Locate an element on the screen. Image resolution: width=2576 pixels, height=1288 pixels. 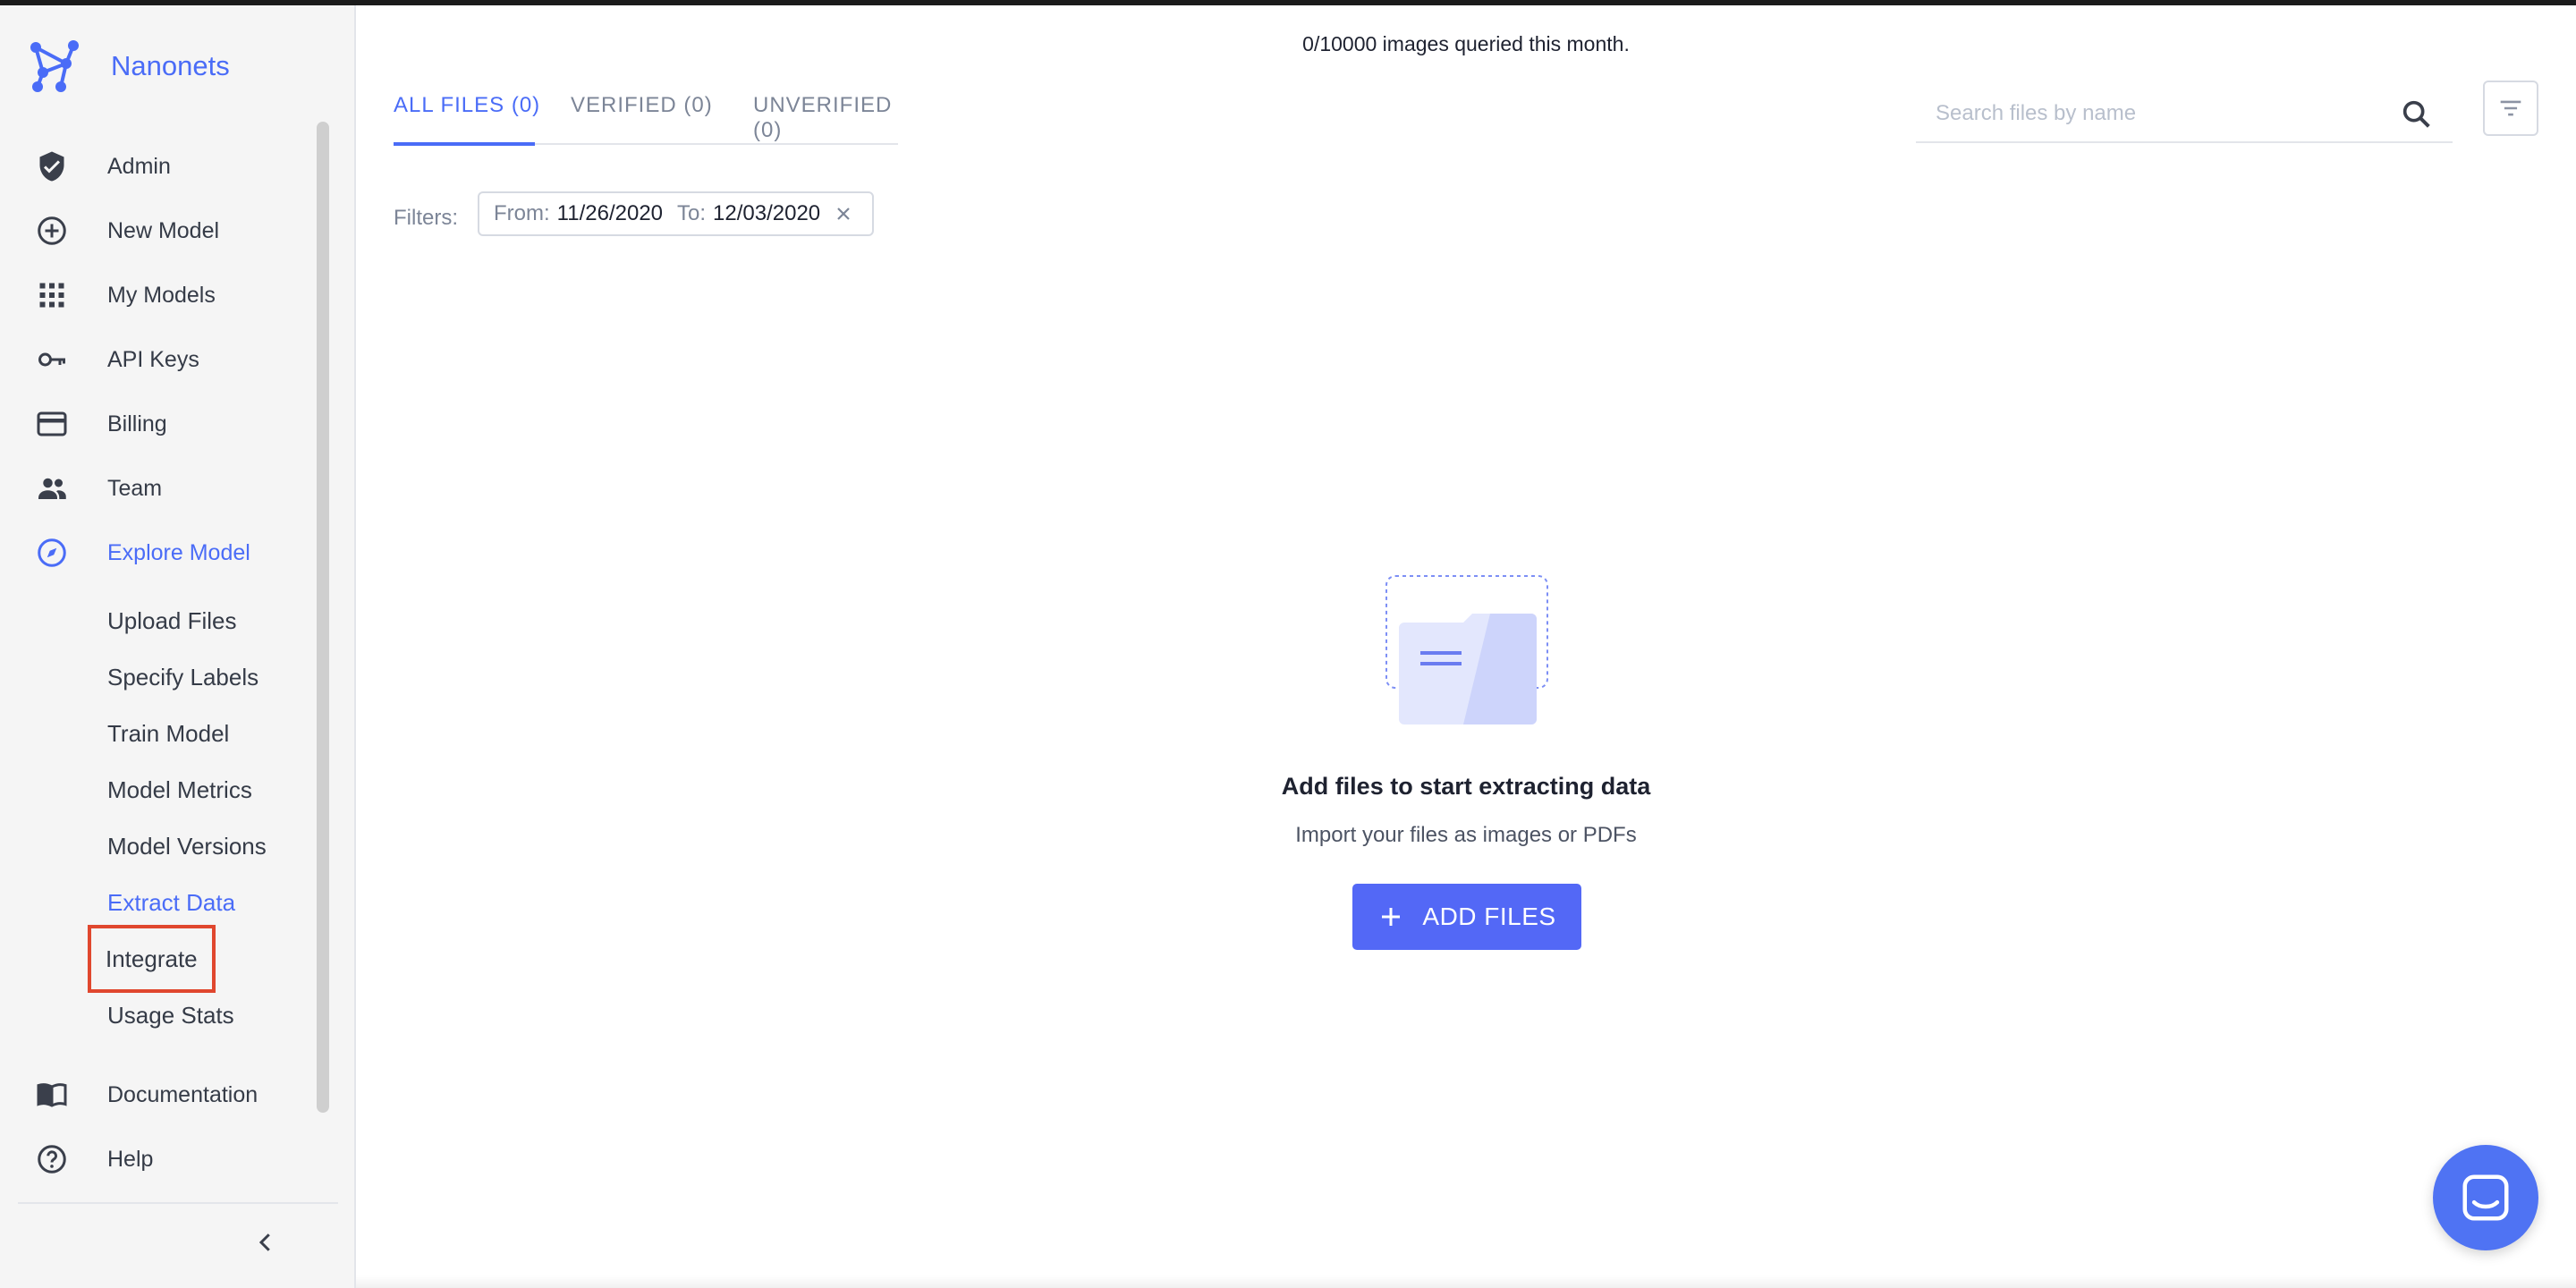
key-icon is located at coordinates (52, 359).